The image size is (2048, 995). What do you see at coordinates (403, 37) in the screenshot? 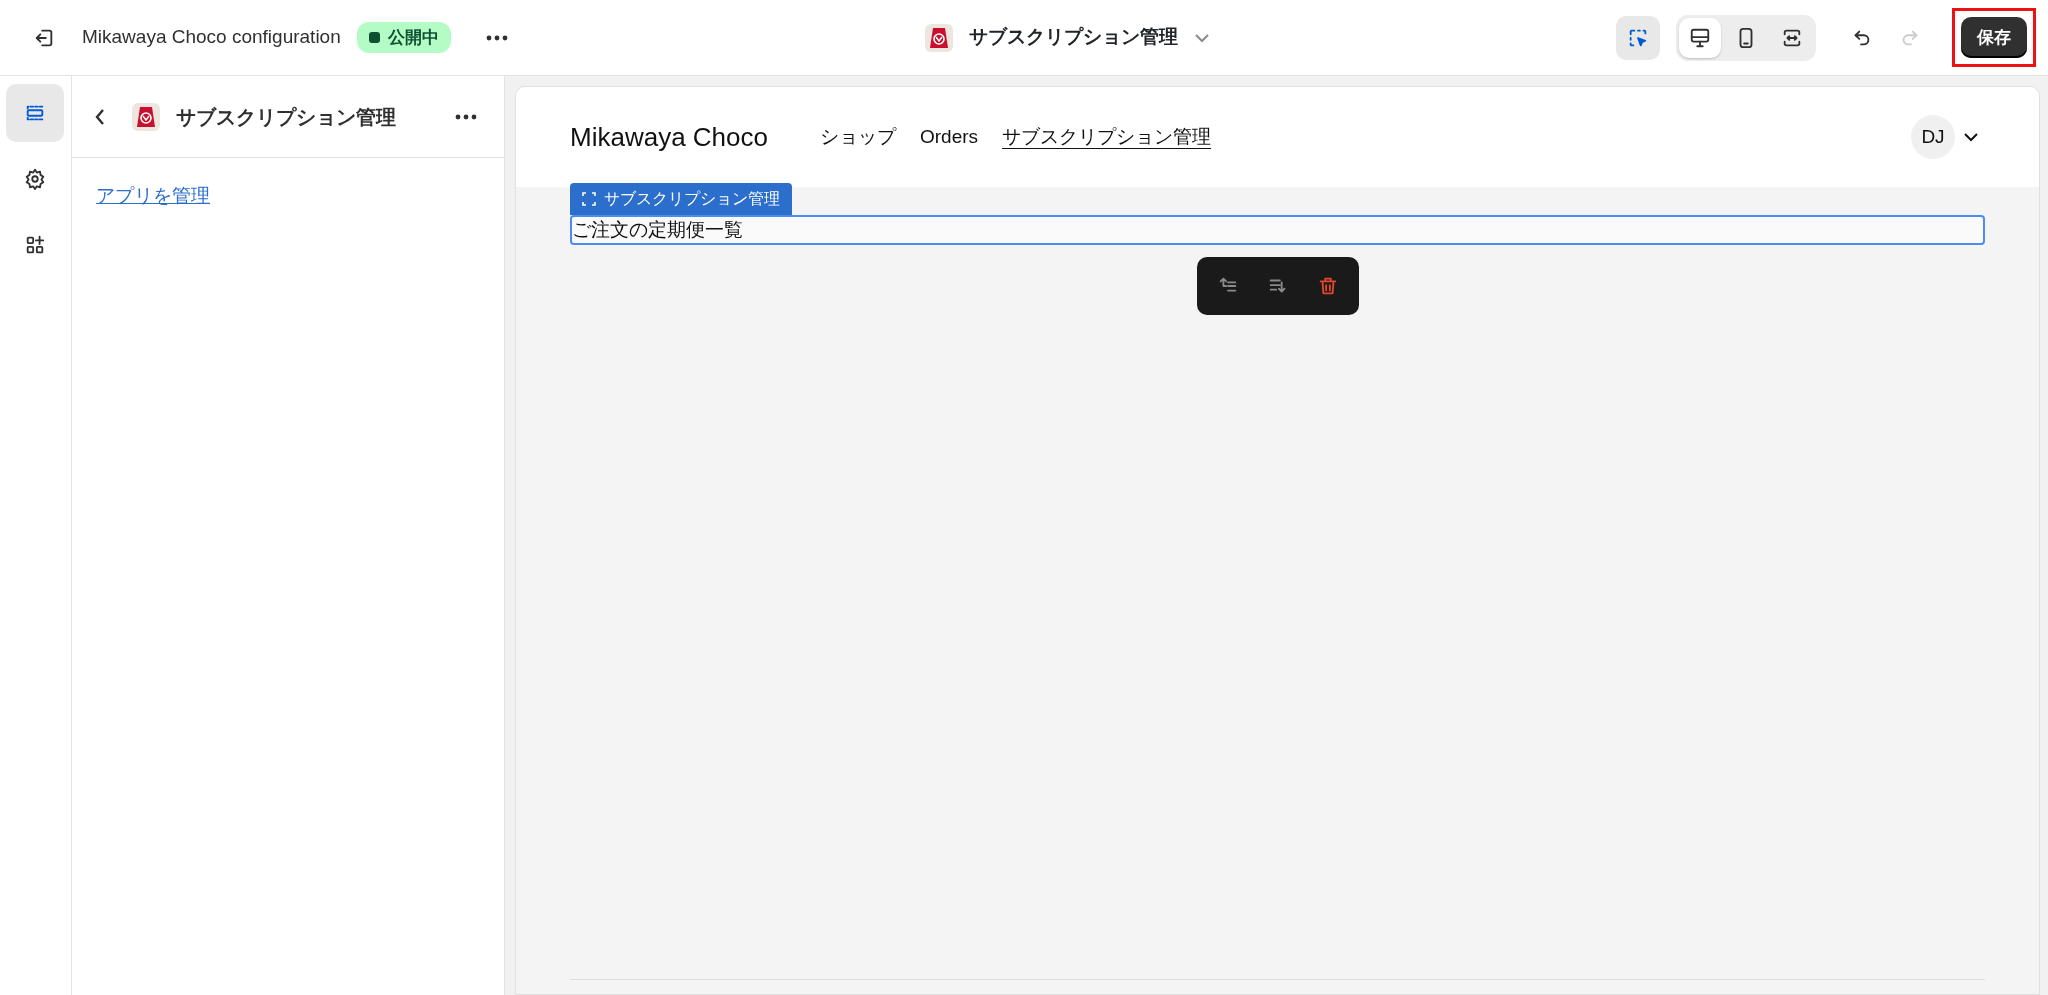
I see `status-badge: 公開中` at bounding box center [403, 37].